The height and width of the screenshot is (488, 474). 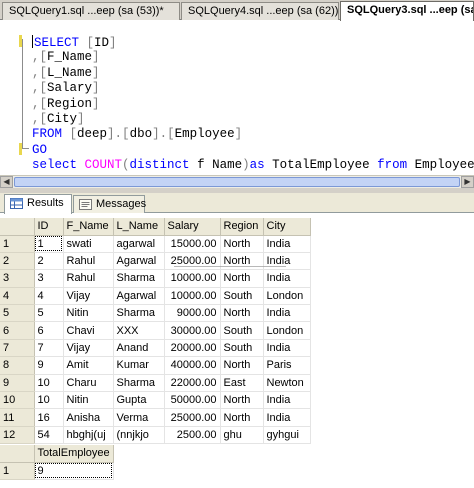 What do you see at coordinates (253, 73) in the screenshot?
I see `code-line: ,[L_Name]` at bounding box center [253, 73].